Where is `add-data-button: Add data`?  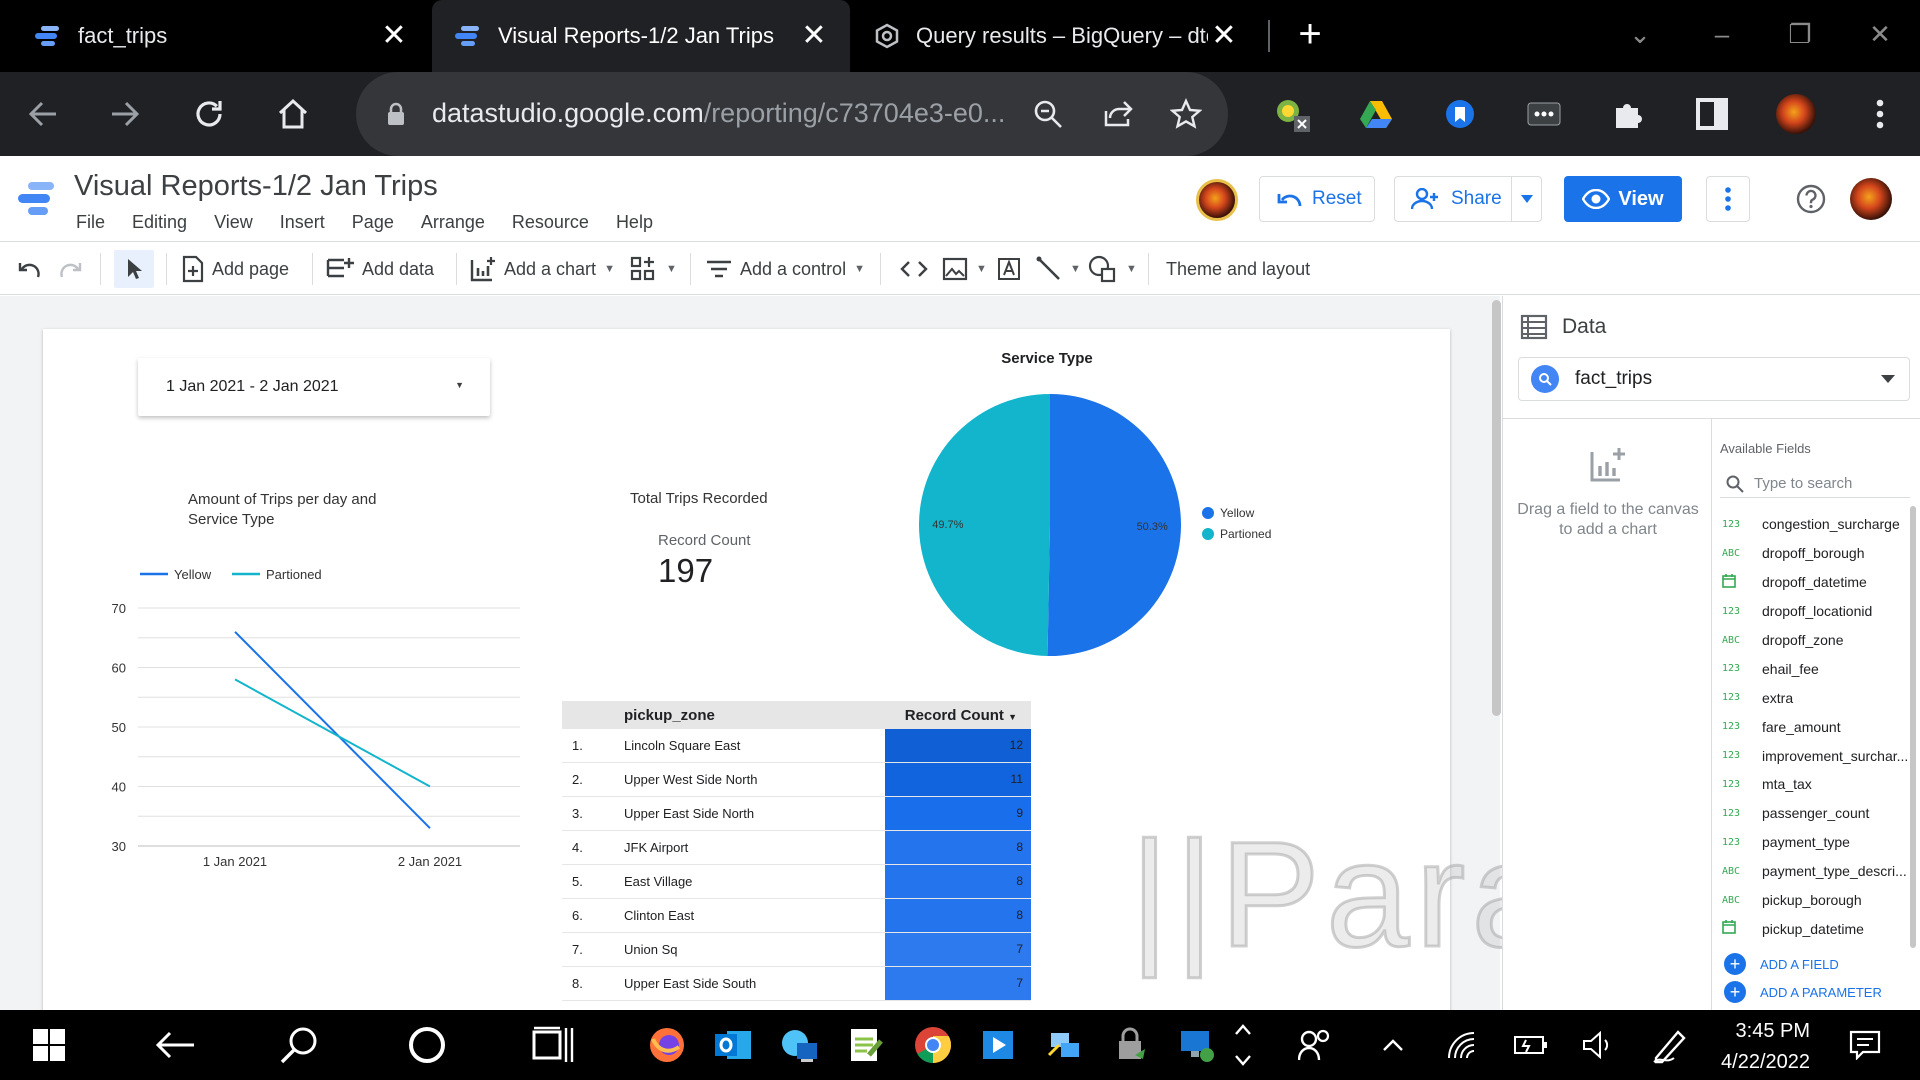 add-data-button: Add data is located at coordinates (380, 269).